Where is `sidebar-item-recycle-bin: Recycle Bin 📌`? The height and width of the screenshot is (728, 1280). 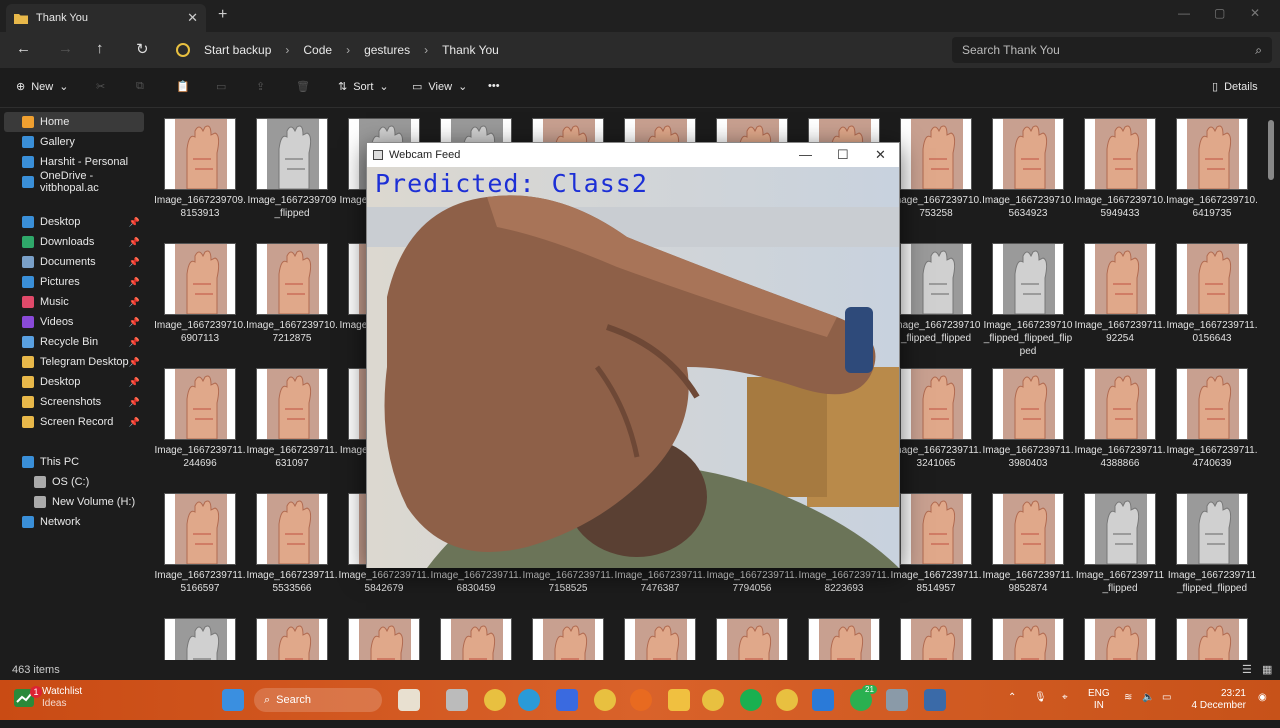
sidebar-item-recycle-bin: Recycle Bin 📌 is located at coordinates (74, 342).